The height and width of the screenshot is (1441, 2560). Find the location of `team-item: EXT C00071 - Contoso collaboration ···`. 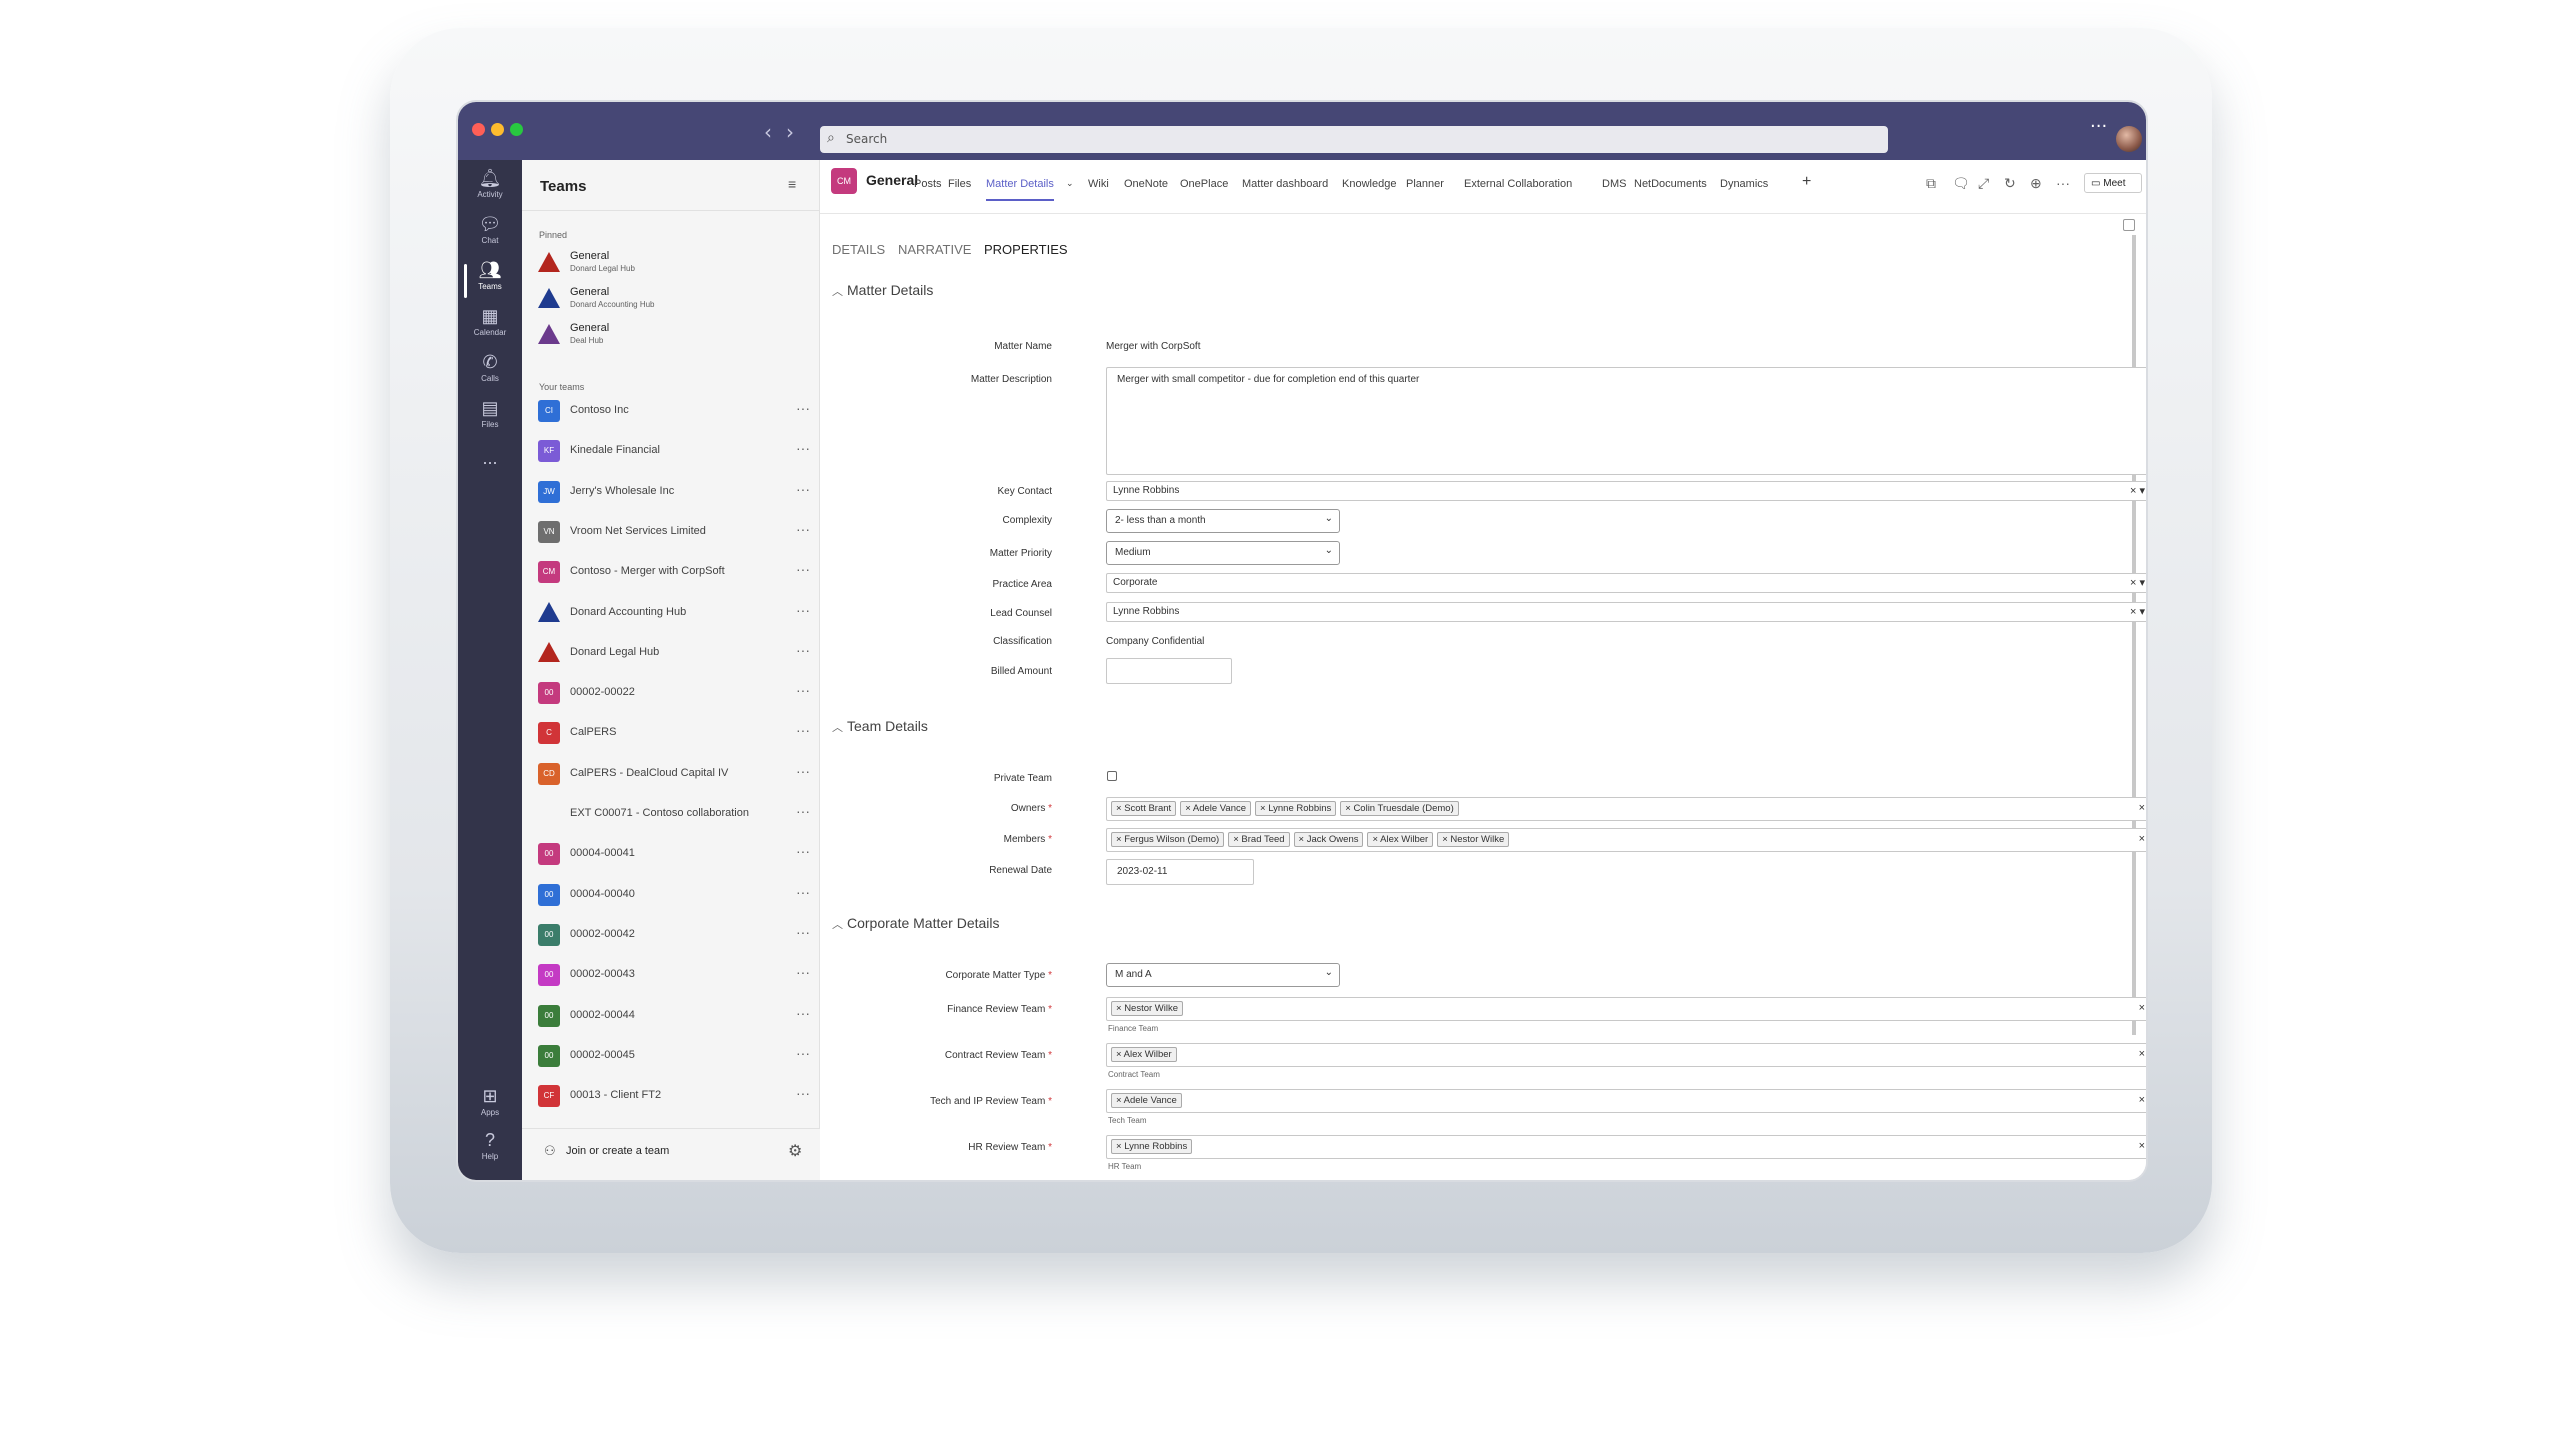

team-item: EXT C00071 - Contoso collaboration ··· is located at coordinates (674, 816).